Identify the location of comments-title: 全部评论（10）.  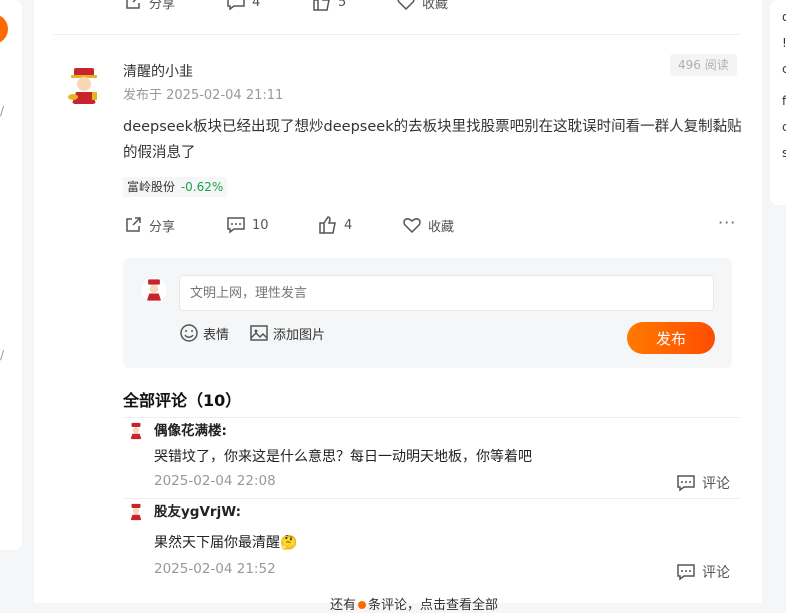
(182, 400).